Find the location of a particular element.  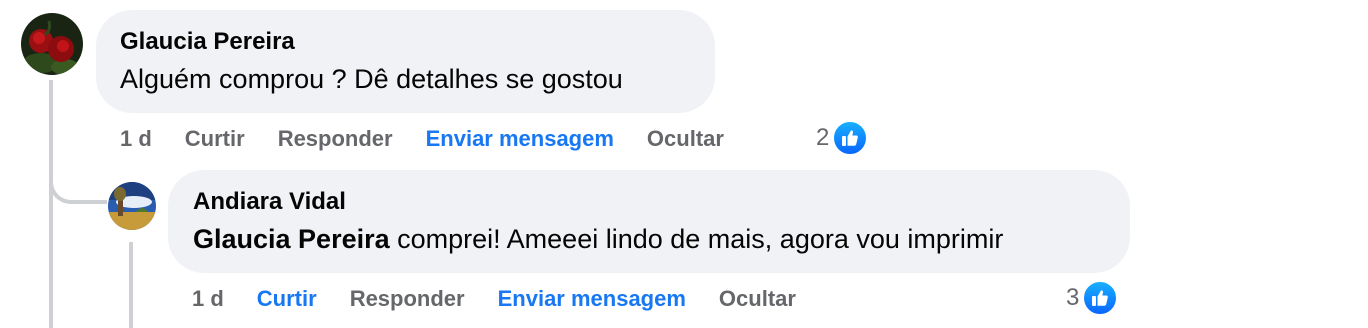

avatar-landscape-image is located at coordinates (132, 206).